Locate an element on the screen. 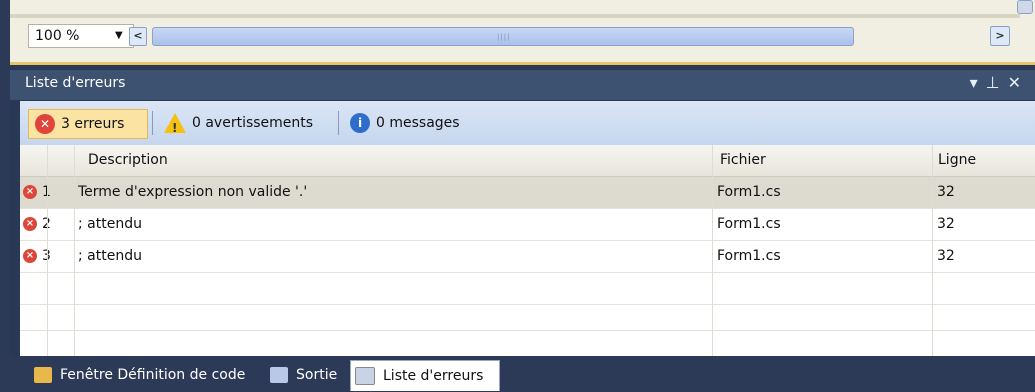 Image resolution: width=1035 pixels, height=392 pixels. tab-code-definition: Fenêtre Définition de code is located at coordinates (137, 375).